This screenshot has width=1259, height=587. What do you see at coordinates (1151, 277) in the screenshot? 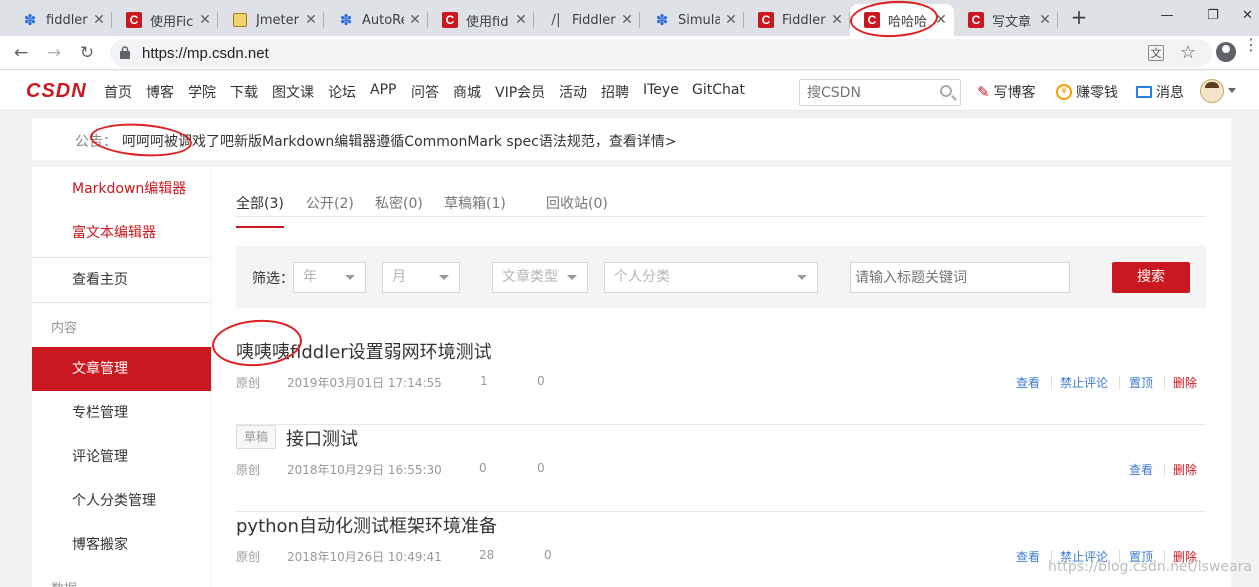
I see `search-button: 搜索` at bounding box center [1151, 277].